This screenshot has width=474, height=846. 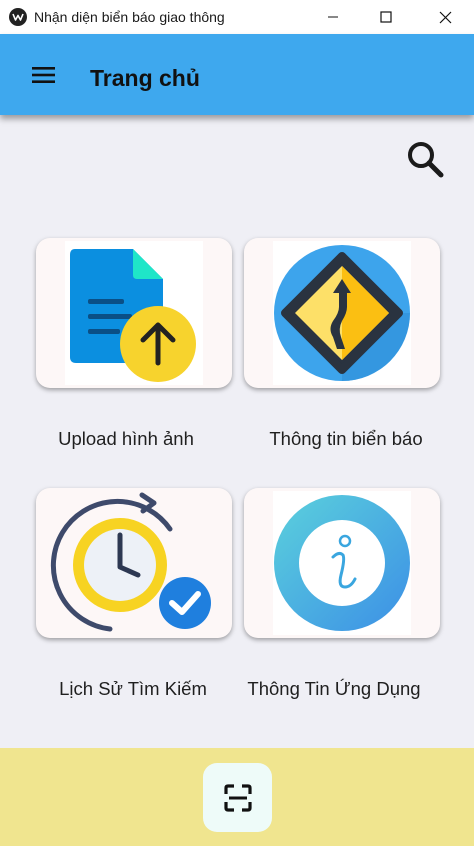 I want to click on upload-image-card, so click(x=134, y=313).